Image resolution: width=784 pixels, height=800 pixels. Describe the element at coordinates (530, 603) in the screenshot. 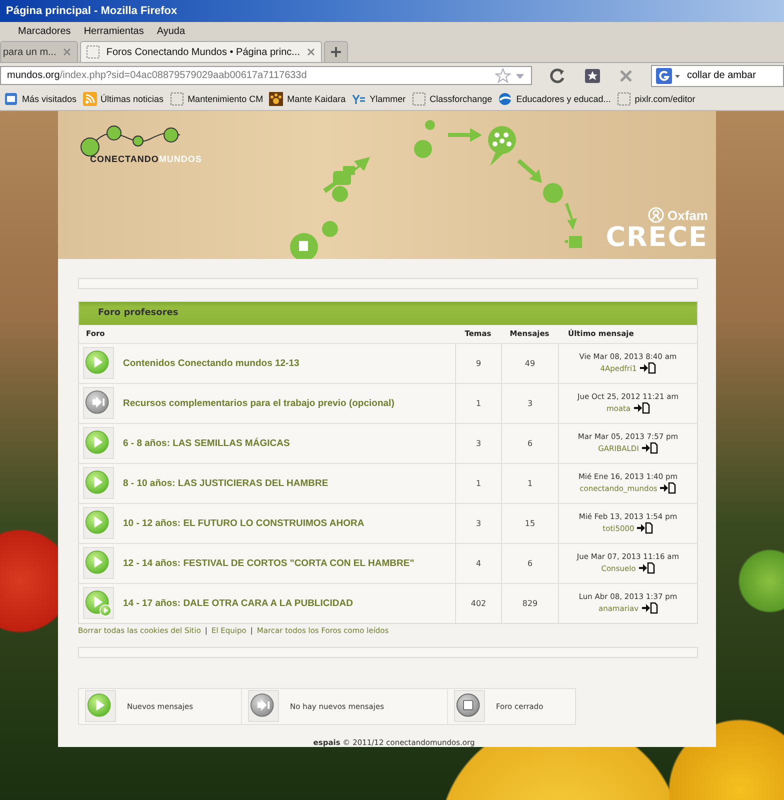

I see `post-count: 829` at that location.